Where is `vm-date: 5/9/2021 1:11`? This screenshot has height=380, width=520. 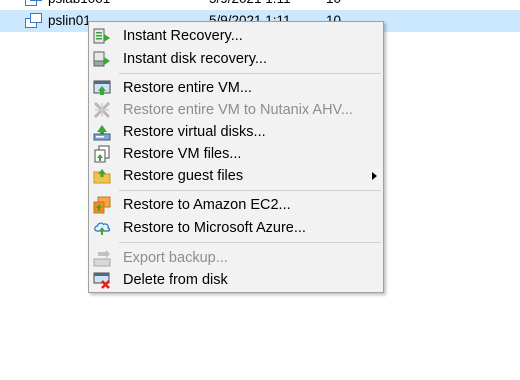
vm-date: 5/9/2021 1:11 is located at coordinates (250, 5).